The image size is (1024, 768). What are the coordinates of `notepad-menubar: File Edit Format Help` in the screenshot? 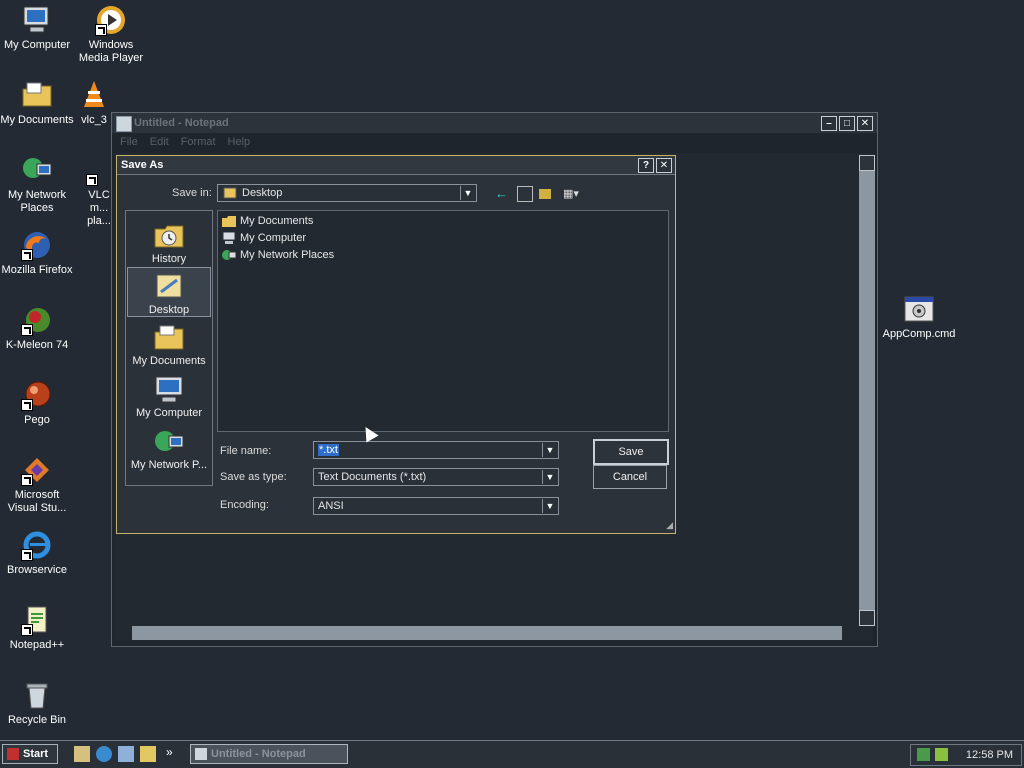 It's located at (494, 142).